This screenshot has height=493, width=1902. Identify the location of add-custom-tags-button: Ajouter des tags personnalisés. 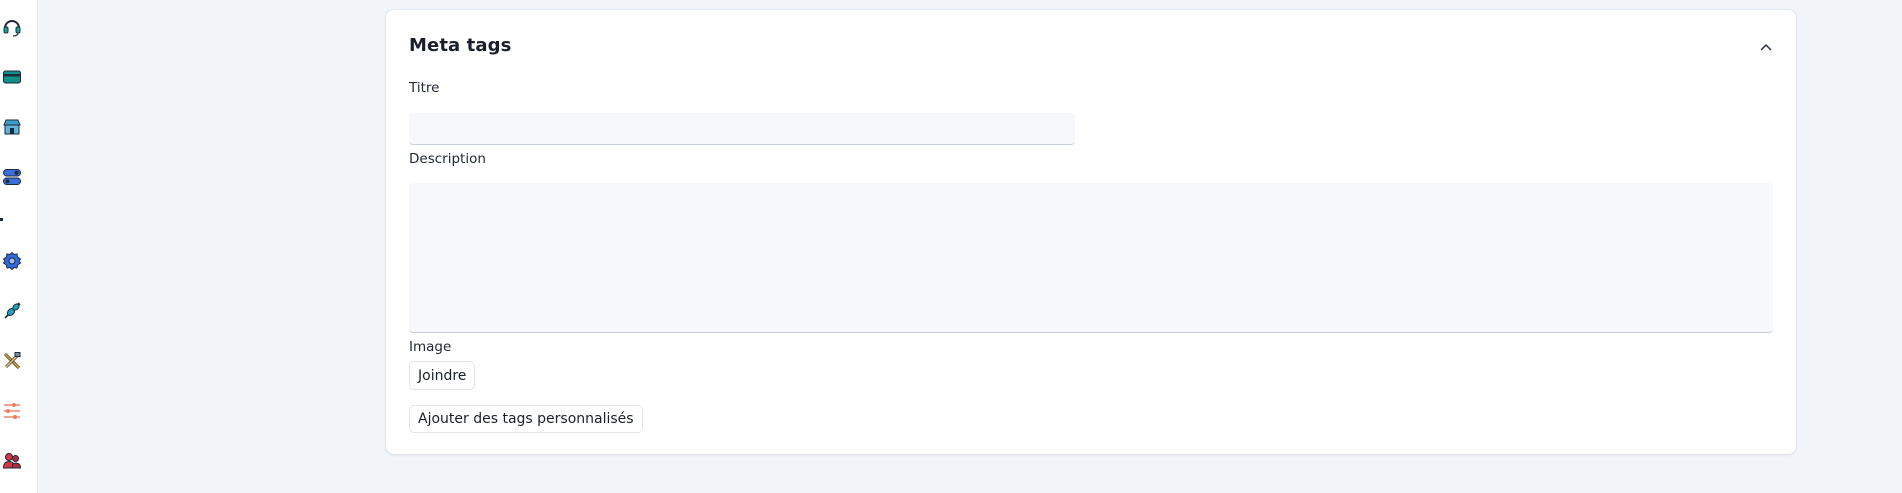
(526, 419).